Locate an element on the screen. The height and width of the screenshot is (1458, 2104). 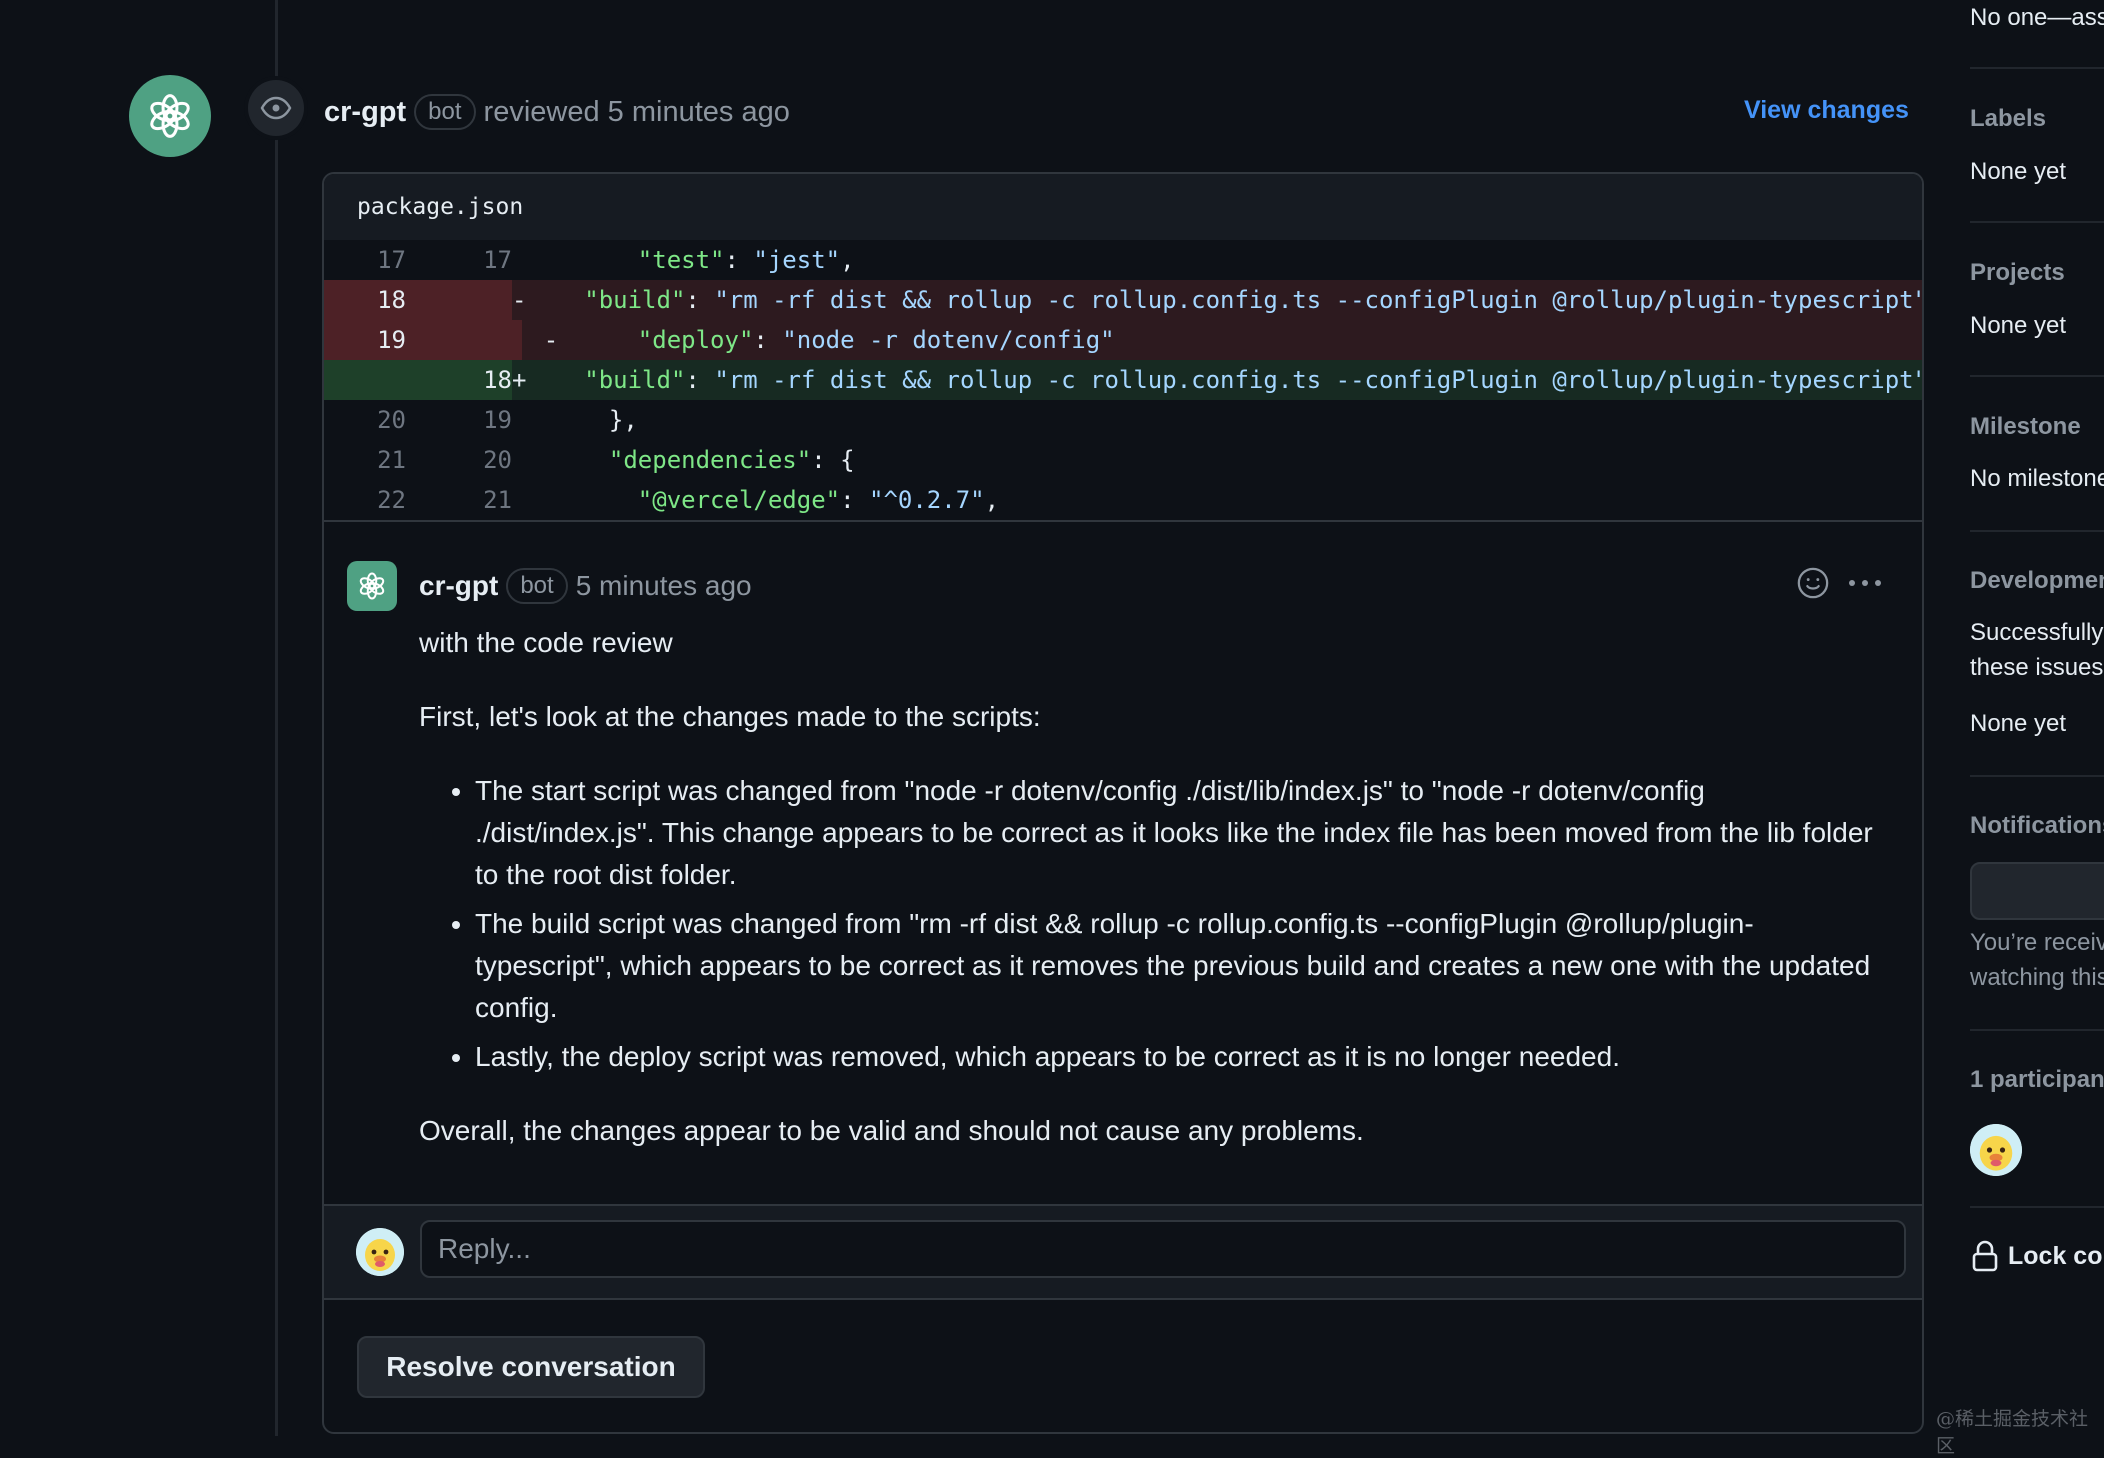
new-line-number: 17 is located at coordinates (459, 260).